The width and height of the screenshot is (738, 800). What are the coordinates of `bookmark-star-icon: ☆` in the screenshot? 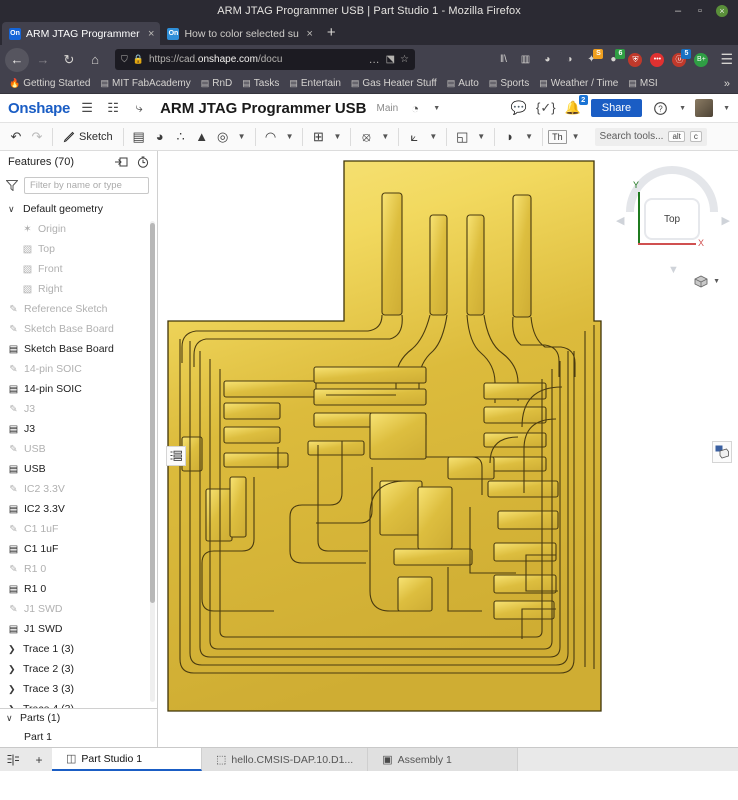 It's located at (404, 59).